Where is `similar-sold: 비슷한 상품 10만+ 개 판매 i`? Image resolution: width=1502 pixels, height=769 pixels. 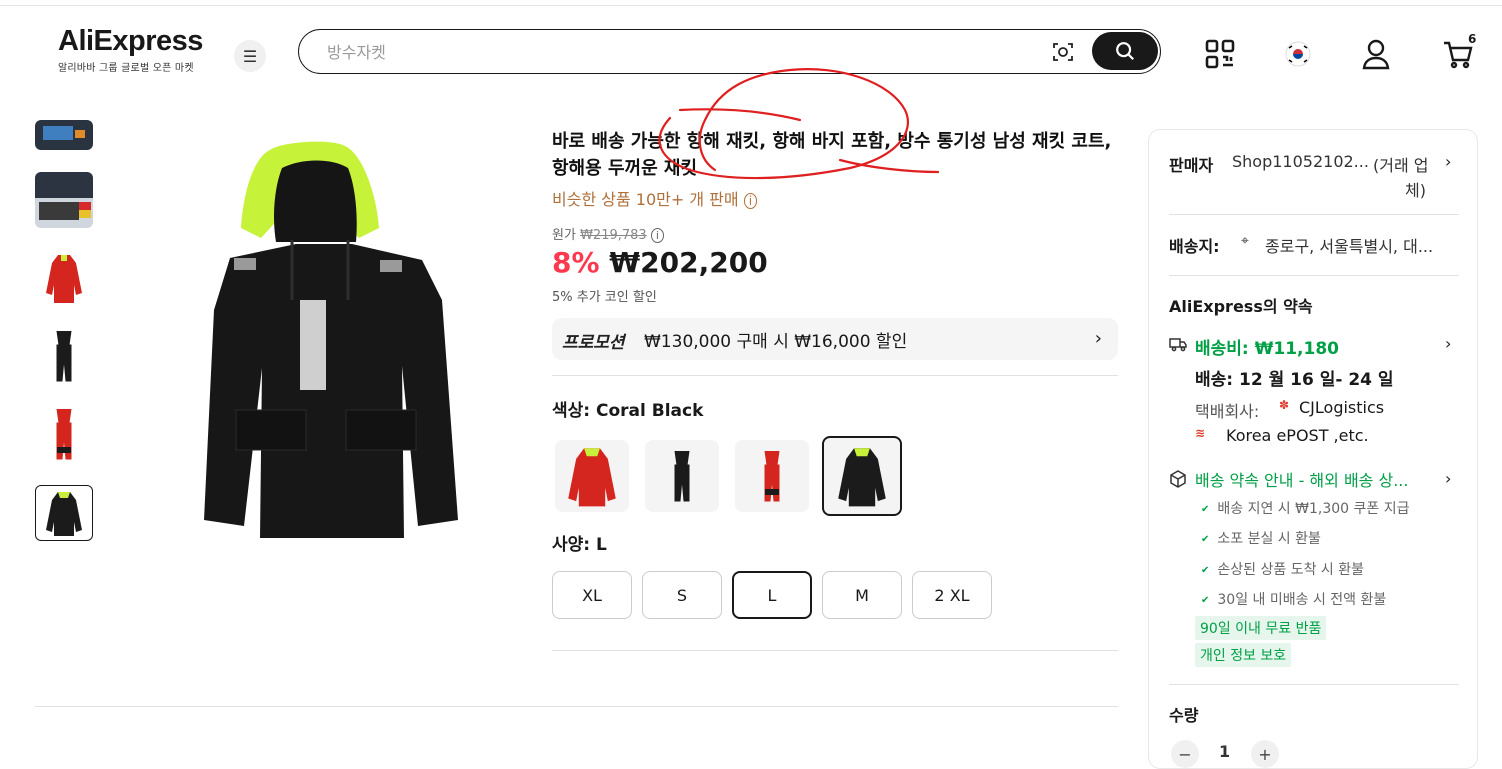
similar-sold: 비슷한 상품 10만+ 개 판매 i is located at coordinates (655, 198).